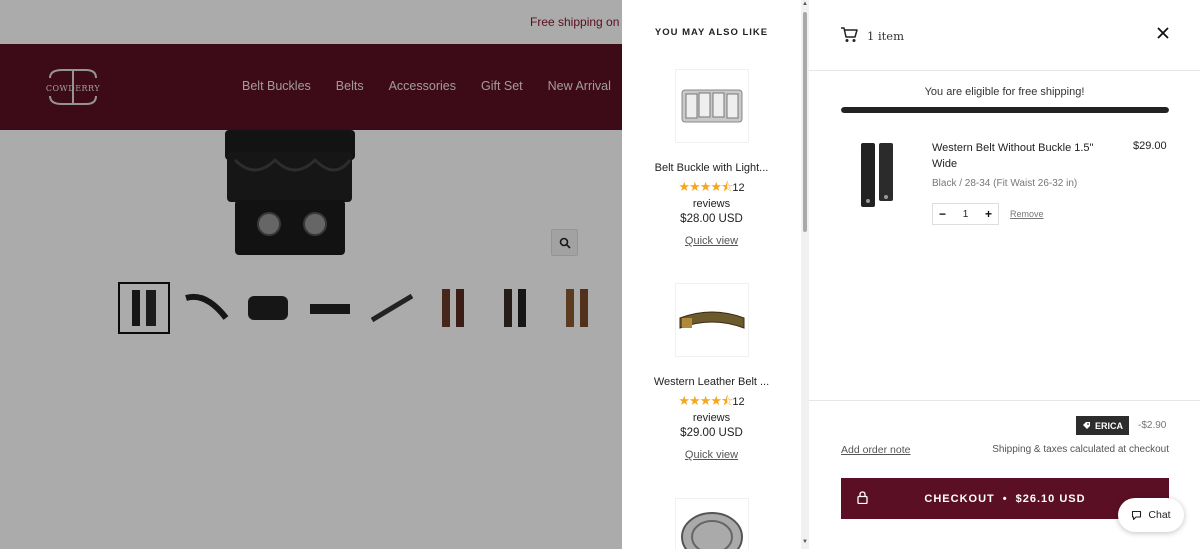  Describe the element at coordinates (1150, 146) in the screenshot. I see `cart-item-price: $29.00` at that location.